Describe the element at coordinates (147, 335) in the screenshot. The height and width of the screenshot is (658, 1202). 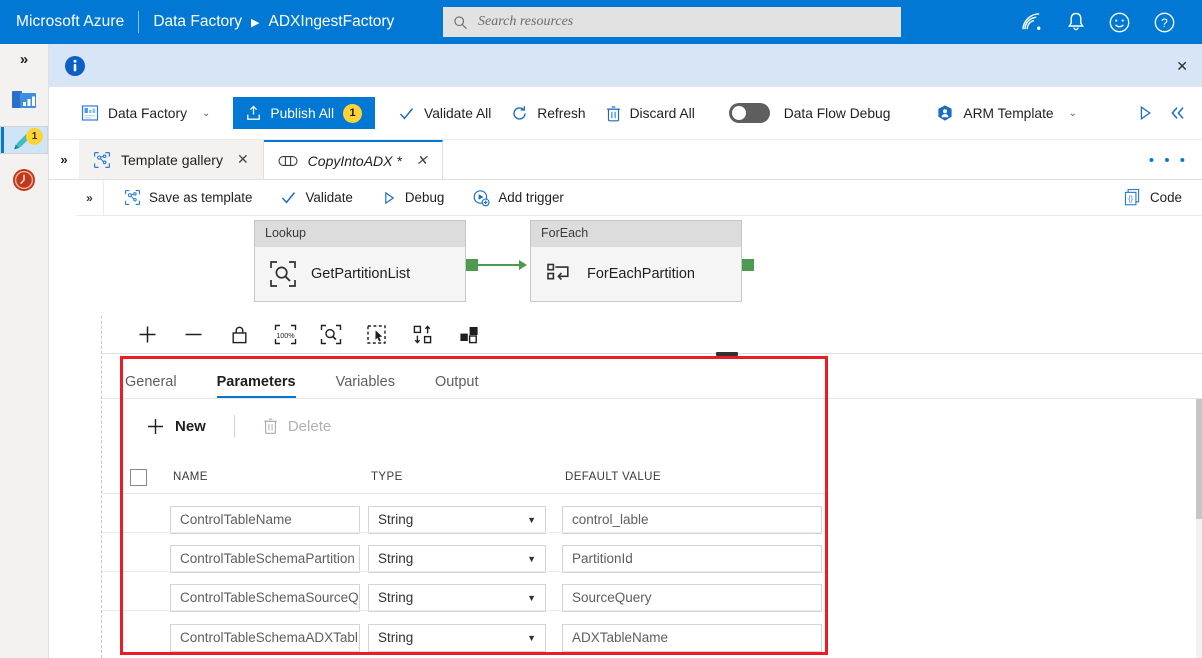
I see `zoom-in-icon` at that location.